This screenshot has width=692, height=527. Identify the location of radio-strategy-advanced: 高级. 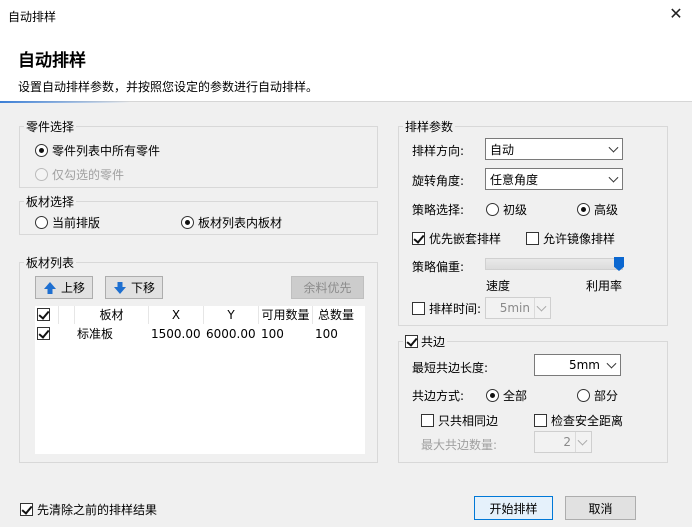
(597, 209).